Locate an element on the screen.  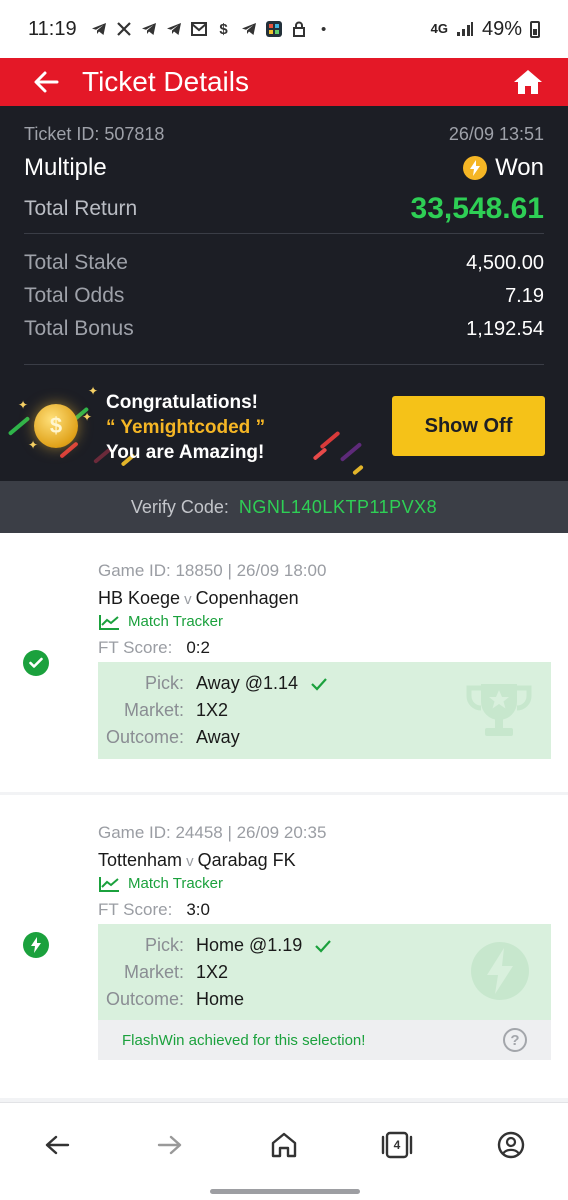
show-off-button: Show Off is located at coordinates (468, 426).